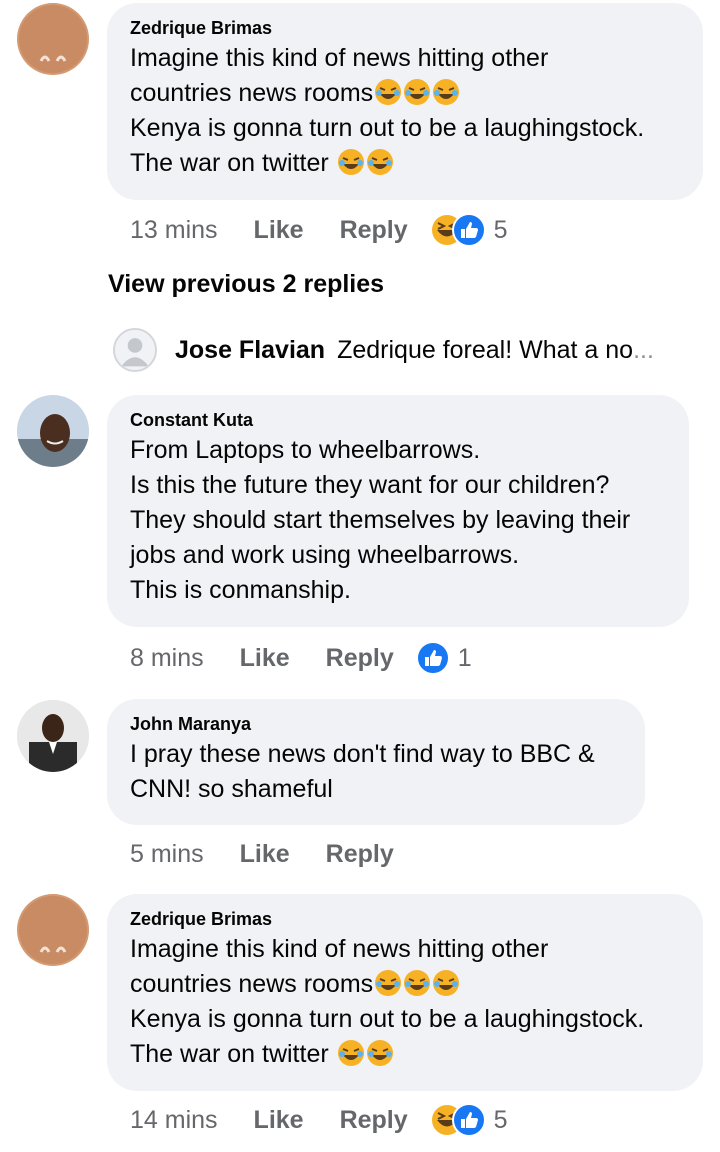  Describe the element at coordinates (301, 658) in the screenshot. I see `comment-meta: 8 mins Like Reply 1` at that location.